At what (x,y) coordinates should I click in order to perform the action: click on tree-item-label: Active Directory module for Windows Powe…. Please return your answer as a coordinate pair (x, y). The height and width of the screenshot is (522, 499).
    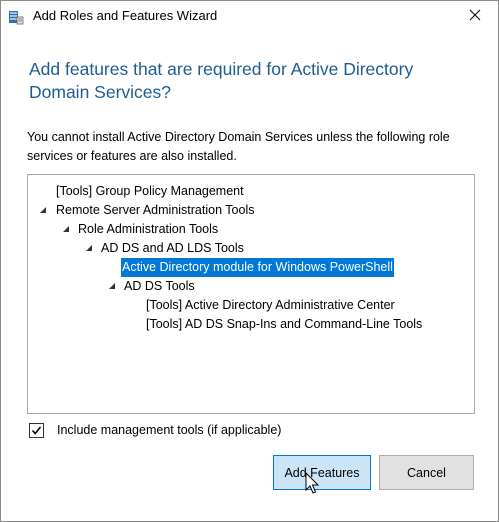
    Looking at the image, I should click on (257, 267).